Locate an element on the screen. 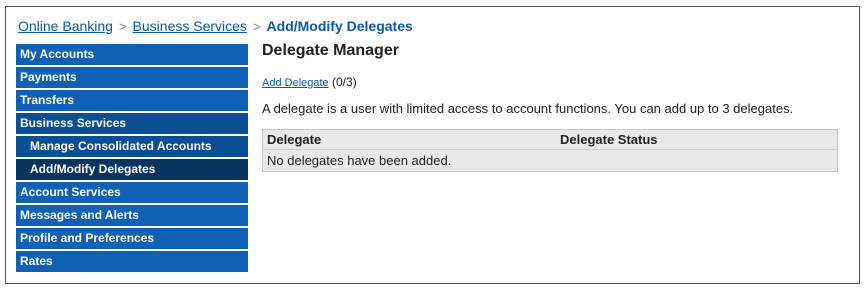 The image size is (865, 289). table-header: Delegate Delegate Status is located at coordinates (550, 140).